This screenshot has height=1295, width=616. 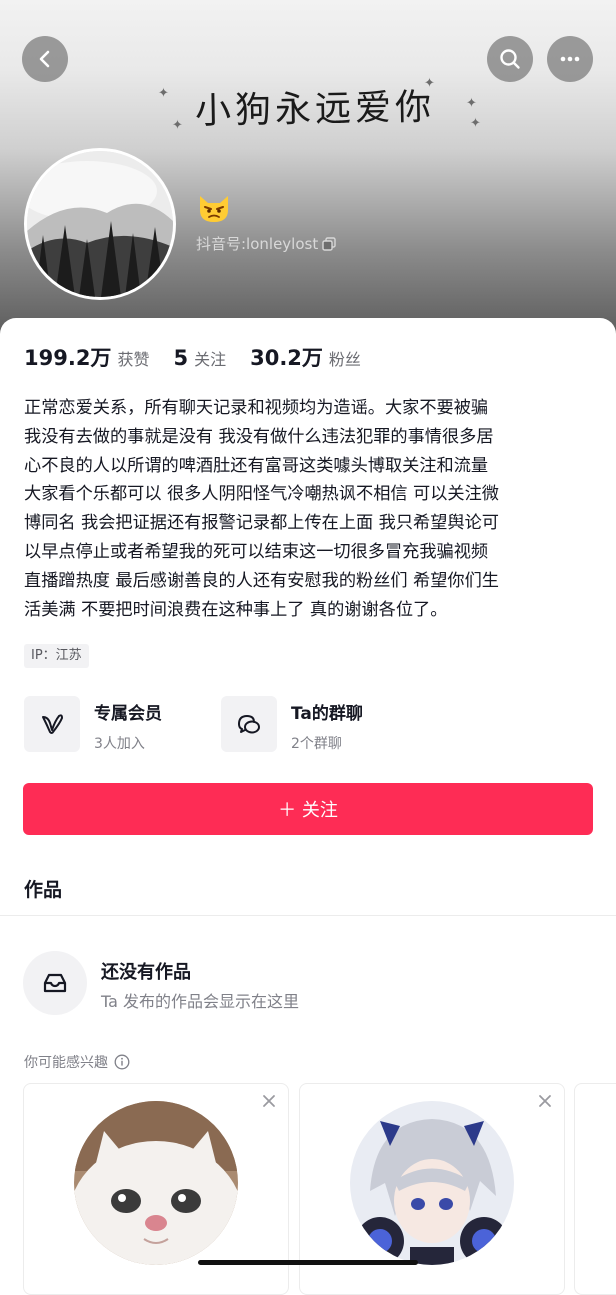 I want to click on cat-avatar-image, so click(x=156, y=1183).